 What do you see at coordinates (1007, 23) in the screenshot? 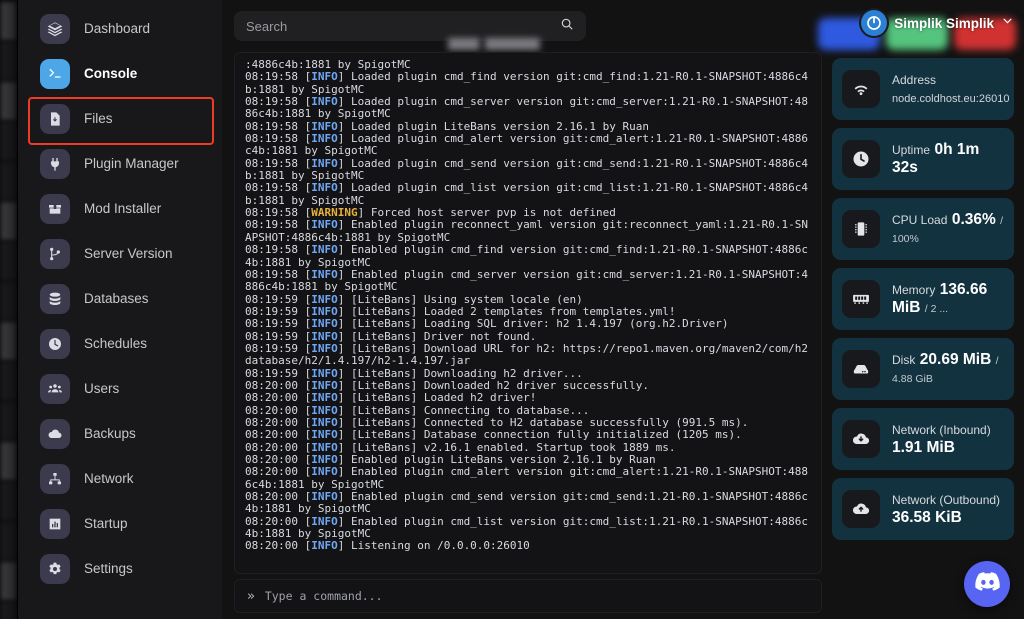
I see `chevron-down-icon` at bounding box center [1007, 23].